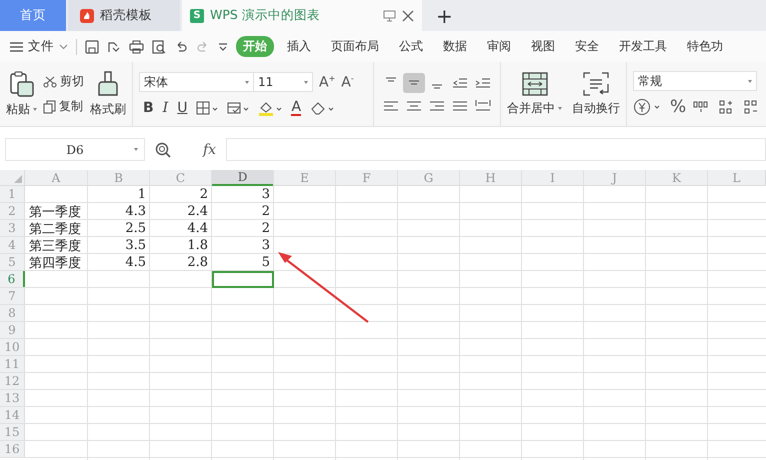 Image resolution: width=766 pixels, height=460 pixels. What do you see at coordinates (197, 211) in the screenshot?
I see `table-cell-text: 2.4` at bounding box center [197, 211].